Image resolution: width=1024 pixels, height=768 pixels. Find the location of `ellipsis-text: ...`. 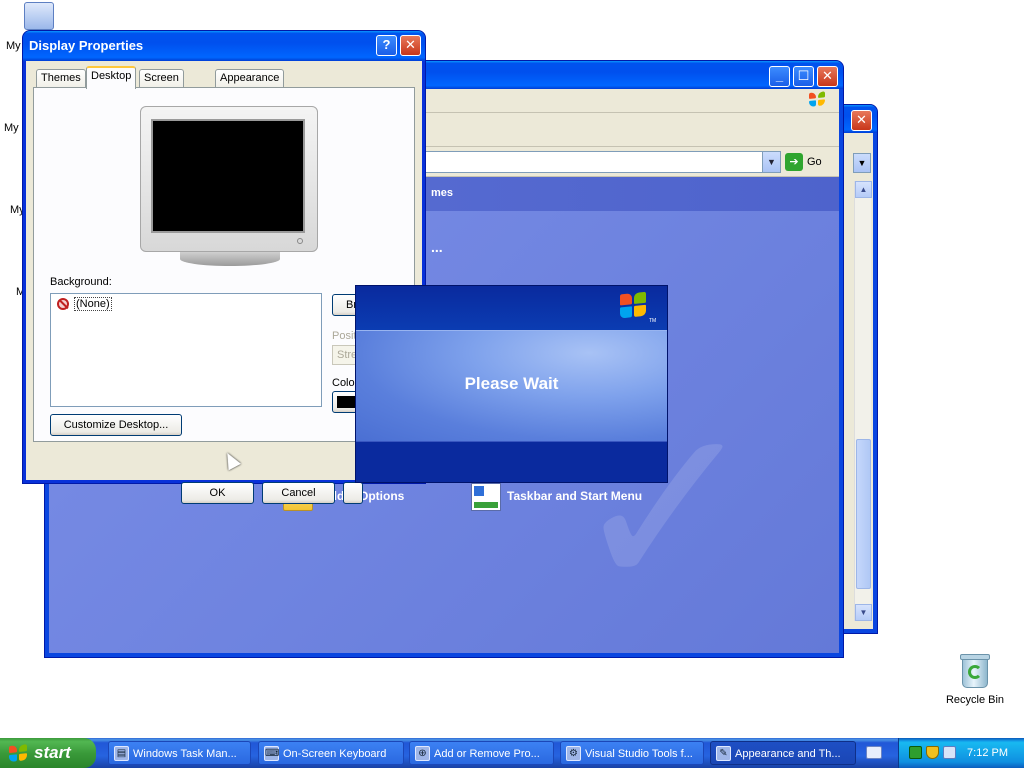

ellipsis-text: ... is located at coordinates (437, 247).